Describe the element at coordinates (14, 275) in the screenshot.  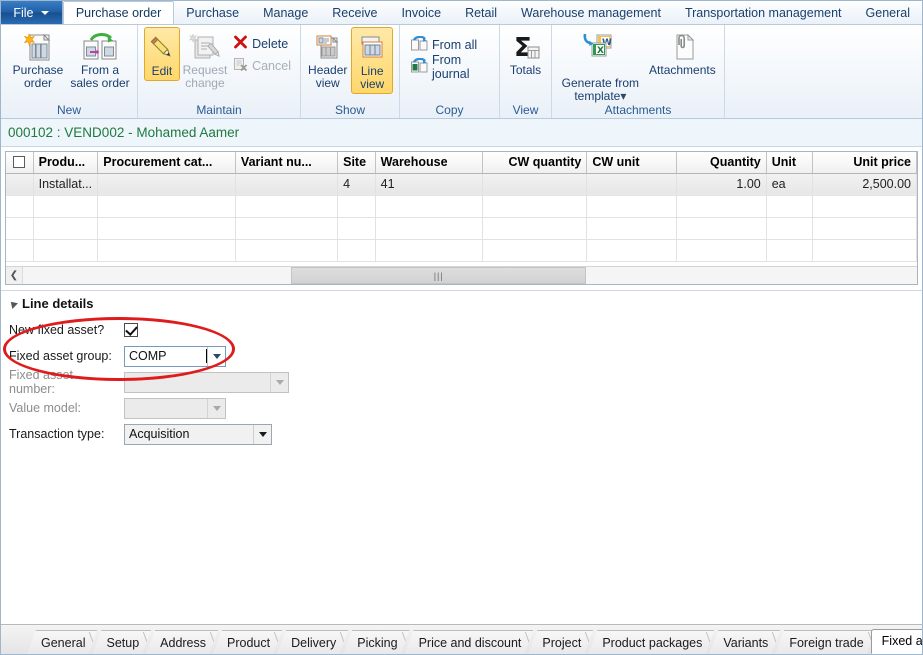
I see `scroll-left-arrow-icon: ❮` at that location.